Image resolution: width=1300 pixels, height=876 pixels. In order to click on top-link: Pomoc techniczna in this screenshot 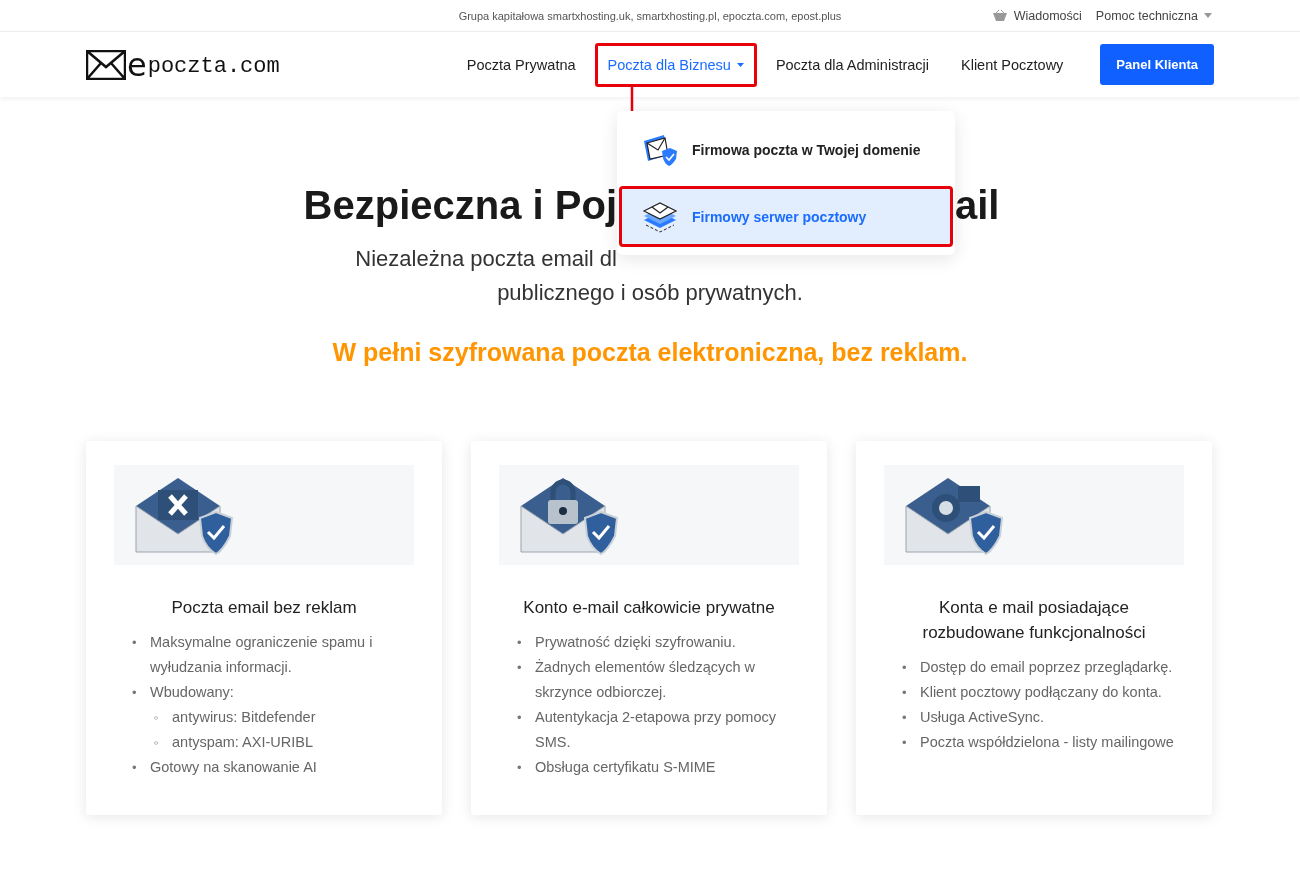, I will do `click(1146, 15)`.